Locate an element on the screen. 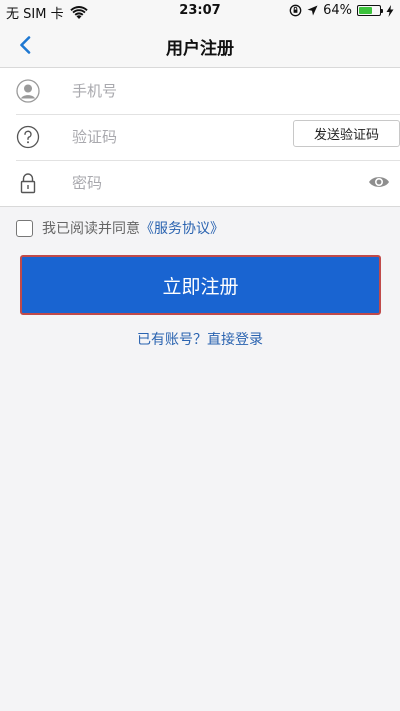 The height and width of the screenshot is (711, 400). orientation-lock-icon is located at coordinates (295, 10).